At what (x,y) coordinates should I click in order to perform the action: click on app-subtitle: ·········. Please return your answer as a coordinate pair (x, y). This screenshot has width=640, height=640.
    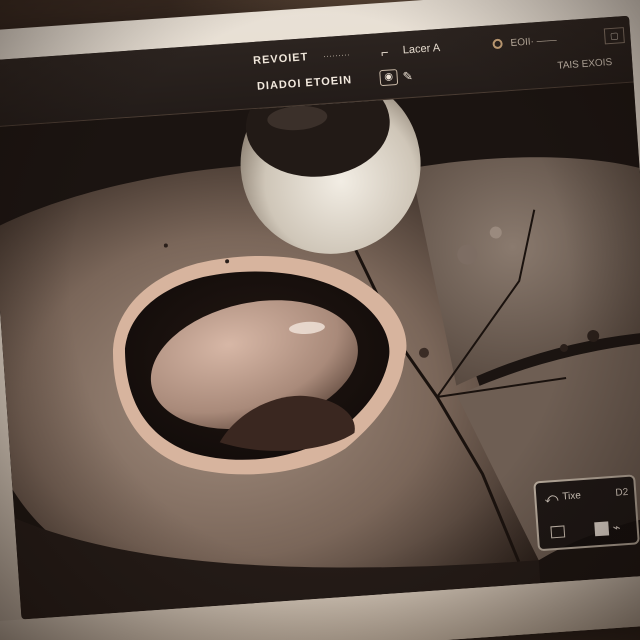
    Looking at the image, I should click on (336, 55).